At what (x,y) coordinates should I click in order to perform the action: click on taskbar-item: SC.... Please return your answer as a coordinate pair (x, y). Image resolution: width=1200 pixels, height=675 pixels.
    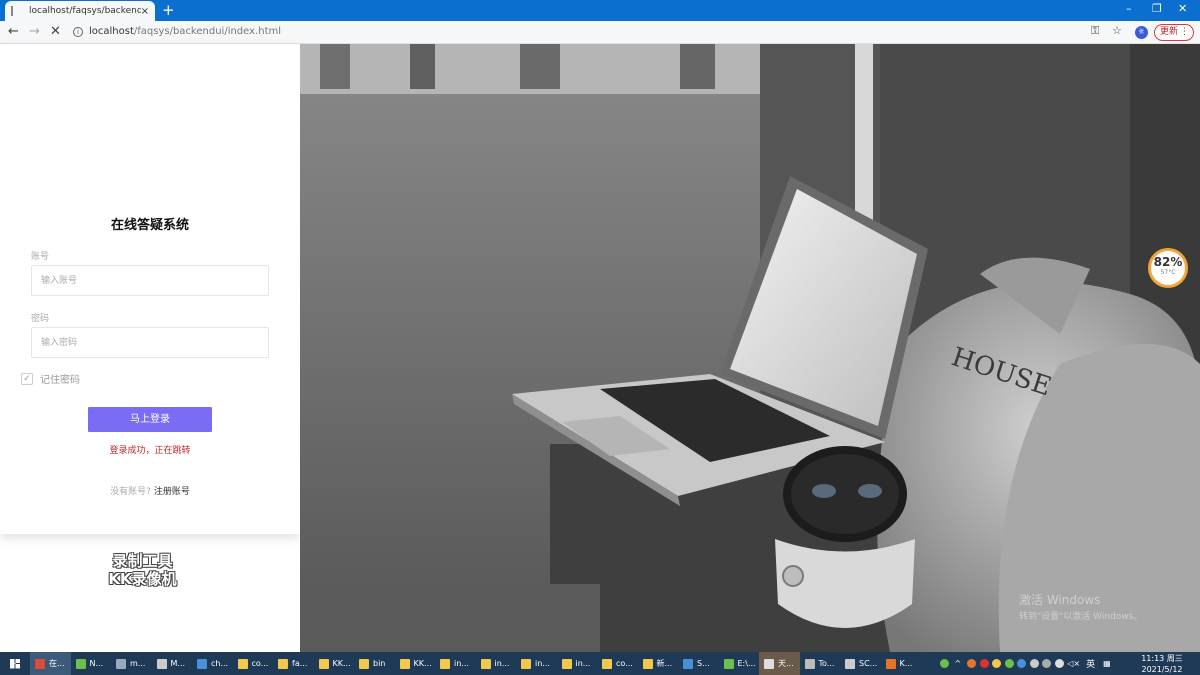
    Looking at the image, I should click on (860, 663).